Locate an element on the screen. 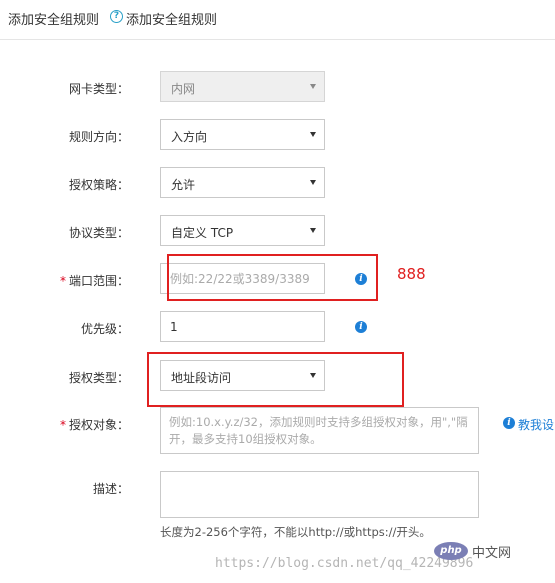  description-label: 描述： is located at coordinates (111, 489).